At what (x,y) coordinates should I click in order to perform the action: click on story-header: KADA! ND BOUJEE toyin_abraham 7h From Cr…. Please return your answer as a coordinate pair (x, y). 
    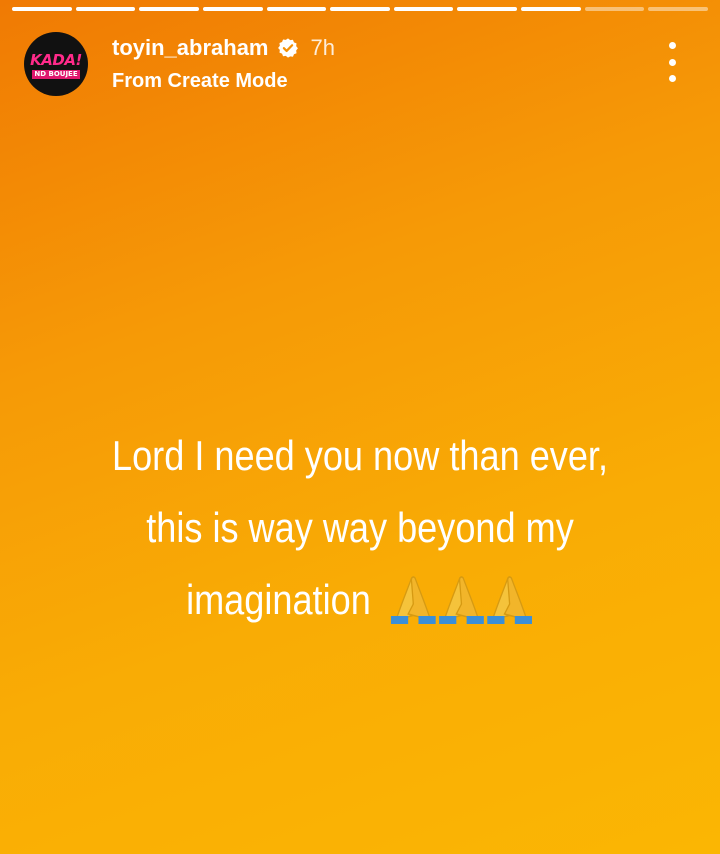
    Looking at the image, I should click on (360, 64).